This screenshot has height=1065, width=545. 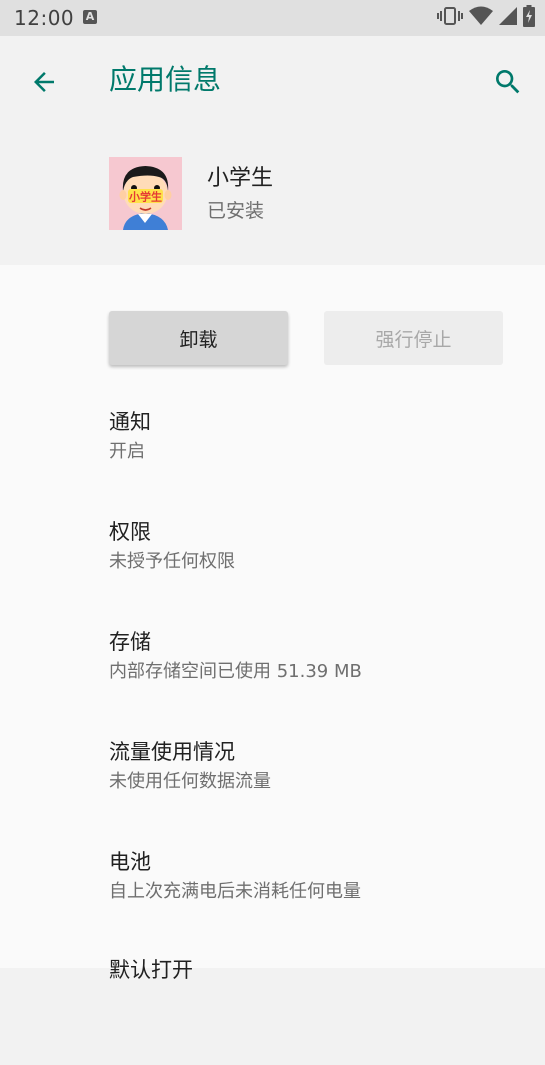 What do you see at coordinates (44, 18) in the screenshot?
I see `status-time: 12:00` at bounding box center [44, 18].